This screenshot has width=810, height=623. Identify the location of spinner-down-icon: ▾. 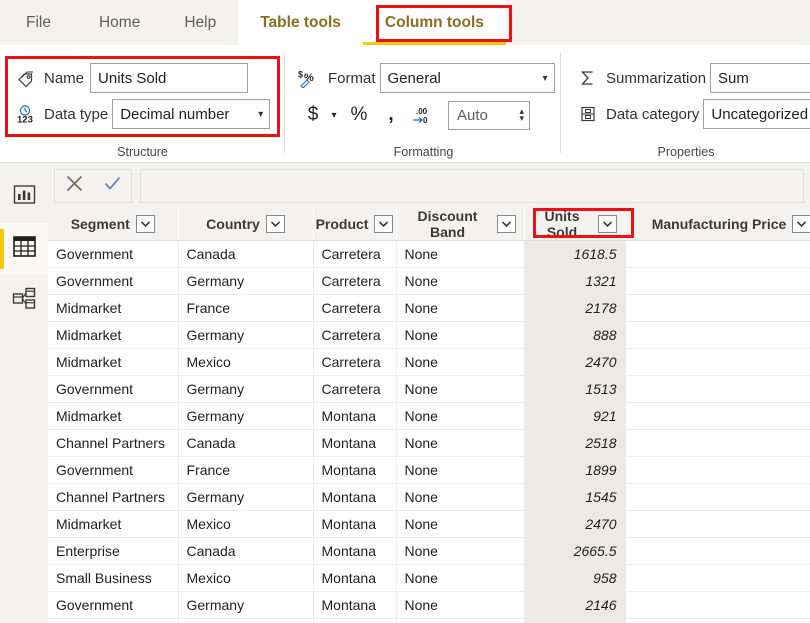
(521, 118).